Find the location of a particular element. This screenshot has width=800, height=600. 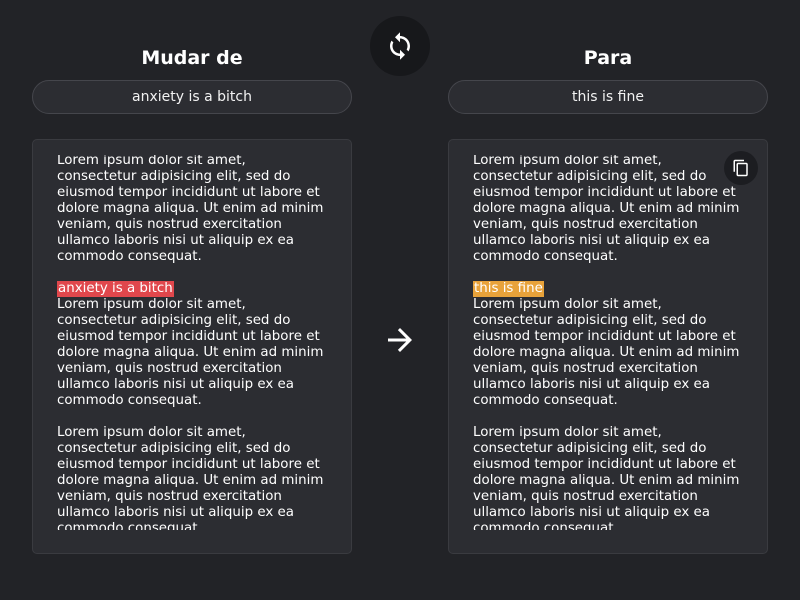

copy-button is located at coordinates (741, 168).